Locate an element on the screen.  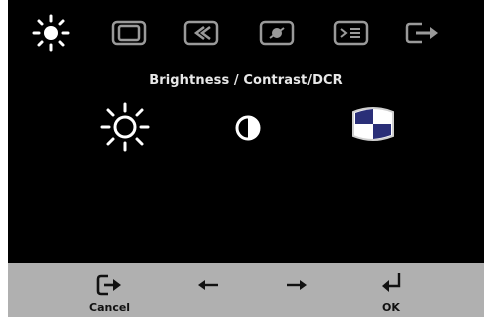
ok-label: OK is located at coordinates (391, 307).